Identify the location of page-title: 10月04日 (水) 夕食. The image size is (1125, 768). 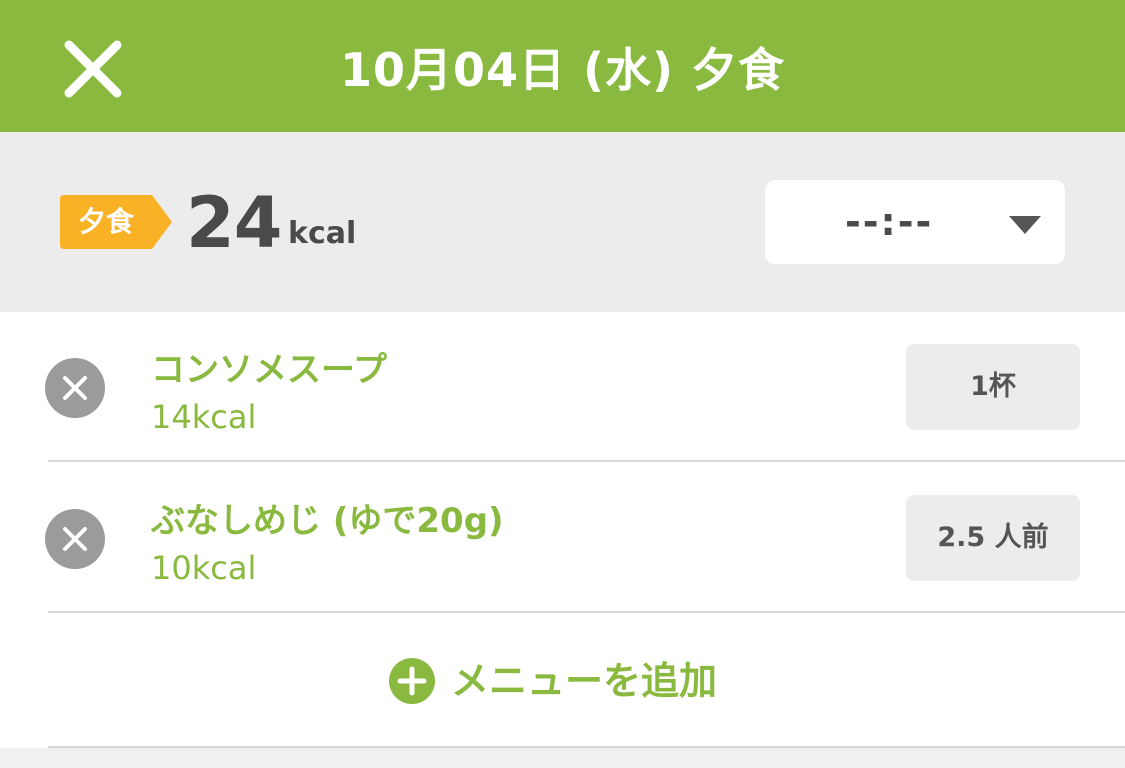
(562, 70).